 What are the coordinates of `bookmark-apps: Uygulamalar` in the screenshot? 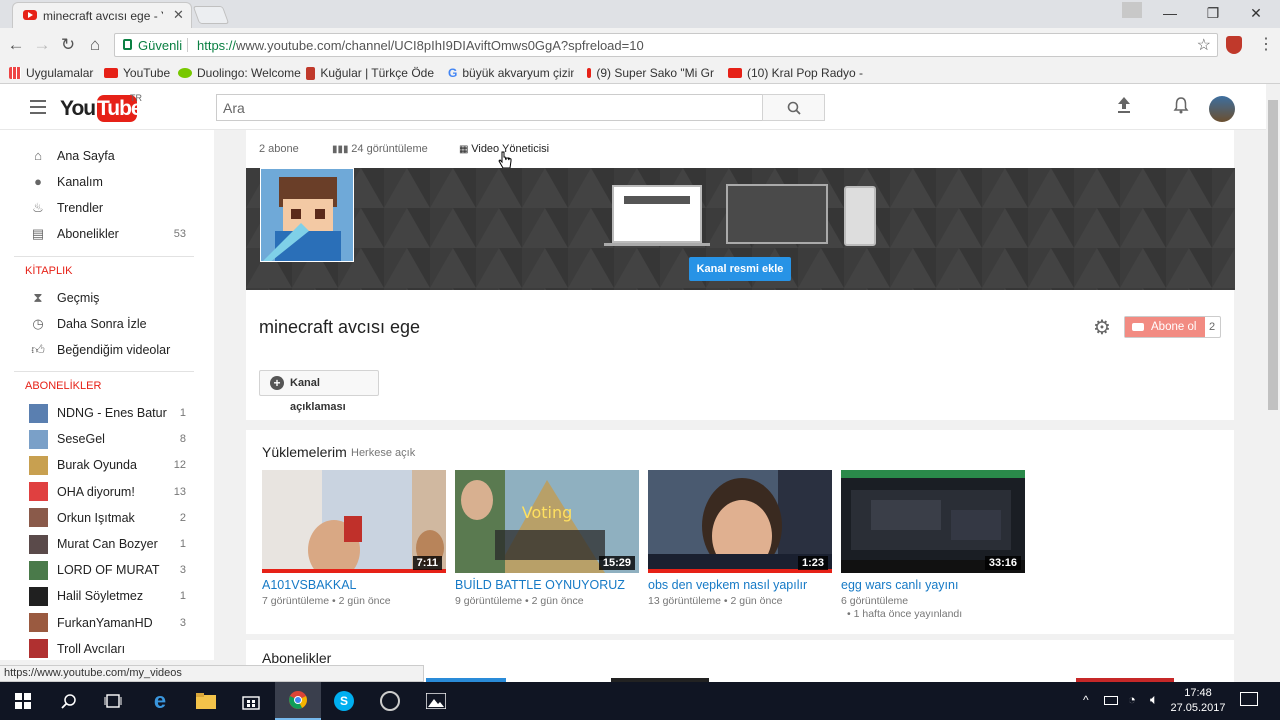 It's located at (51, 73).